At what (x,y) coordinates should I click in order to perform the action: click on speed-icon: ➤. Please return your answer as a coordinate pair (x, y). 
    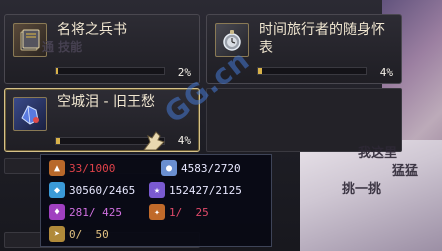
    Looking at the image, I should click on (57, 234).